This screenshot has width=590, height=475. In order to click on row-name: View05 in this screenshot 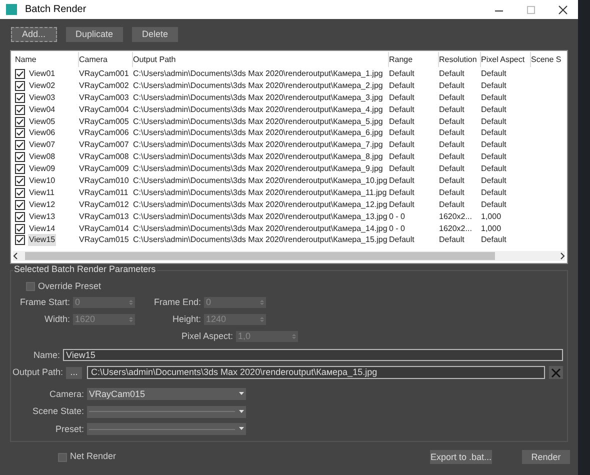, I will do `click(42, 122)`.